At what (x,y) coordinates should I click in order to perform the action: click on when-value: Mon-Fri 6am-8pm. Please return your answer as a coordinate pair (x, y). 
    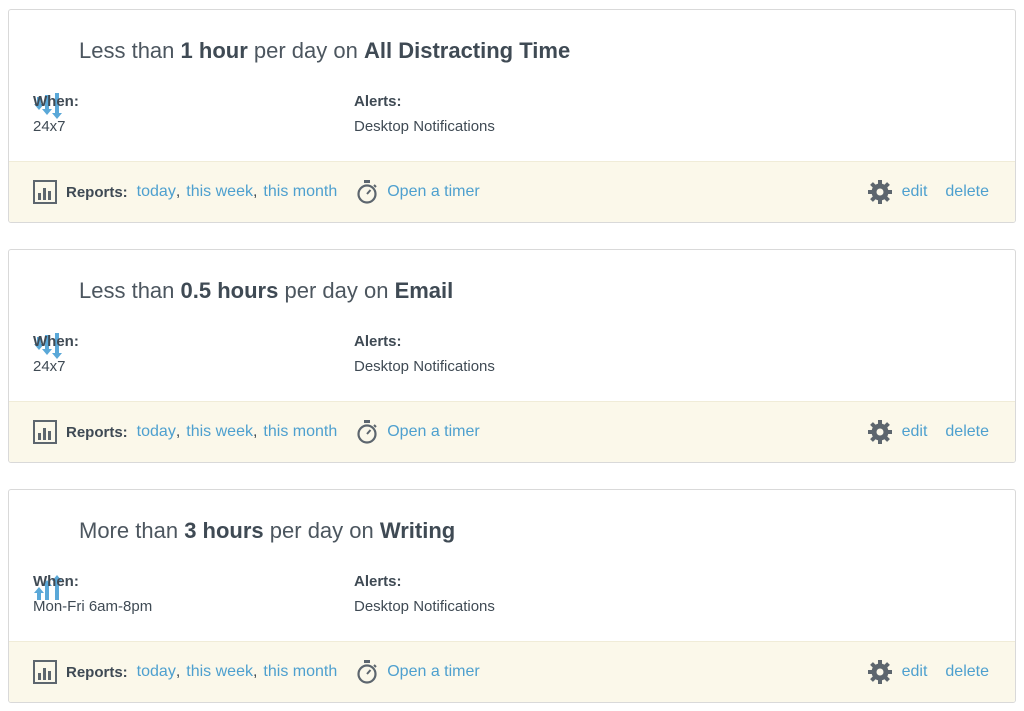
    Looking at the image, I should click on (93, 606).